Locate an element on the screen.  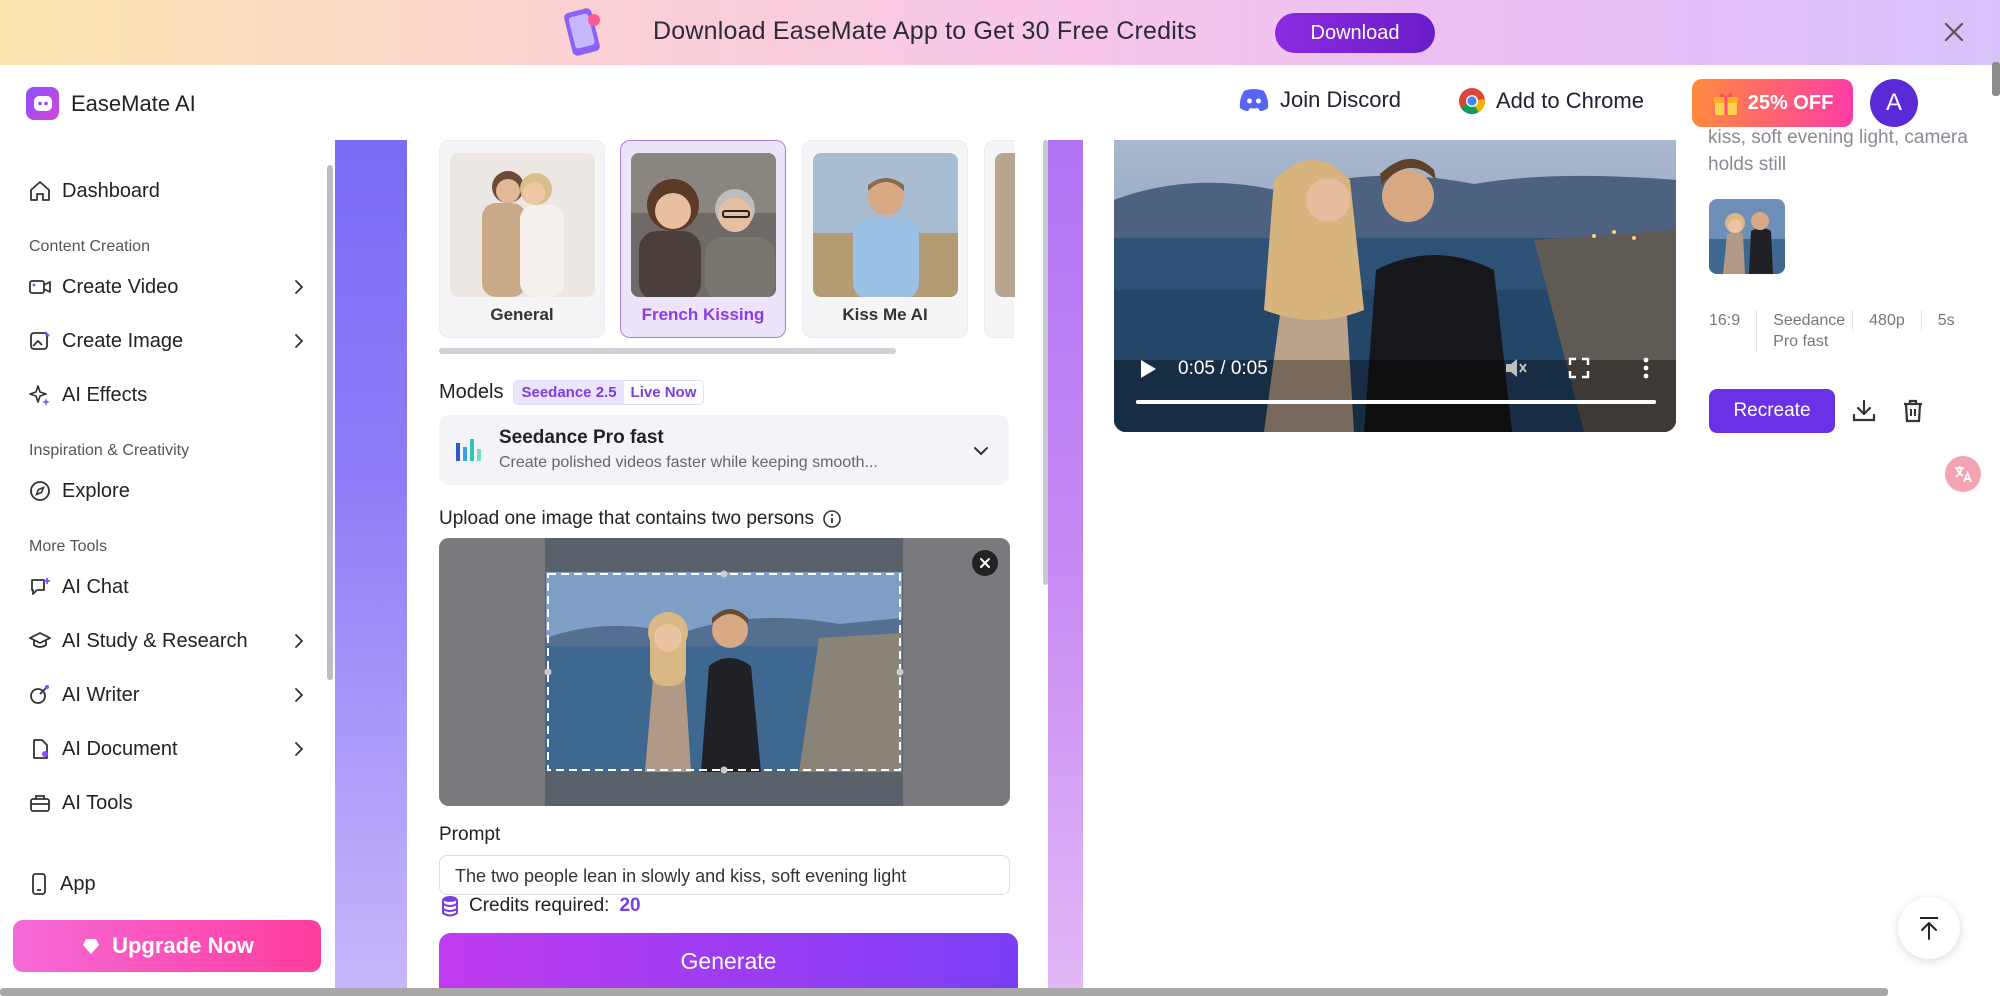
new-model-badge: Seedance 2.5 Live Now is located at coordinates (609, 392).